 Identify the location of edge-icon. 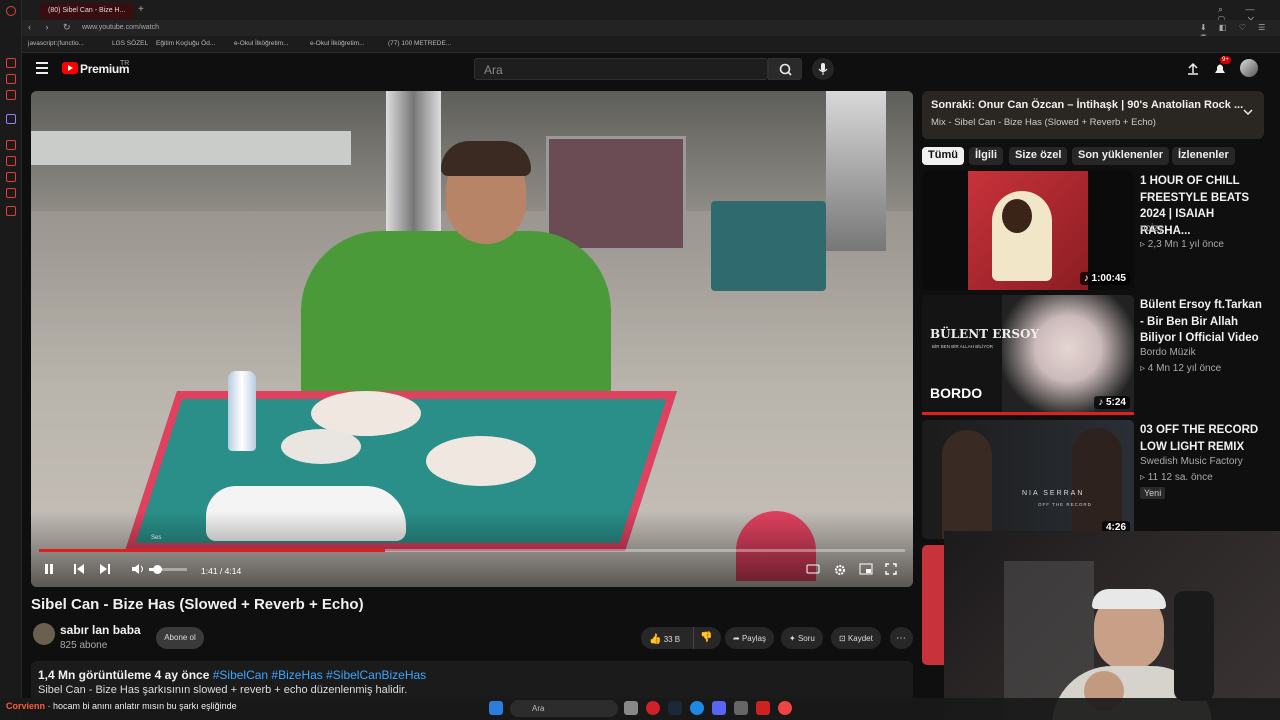
(697, 708).